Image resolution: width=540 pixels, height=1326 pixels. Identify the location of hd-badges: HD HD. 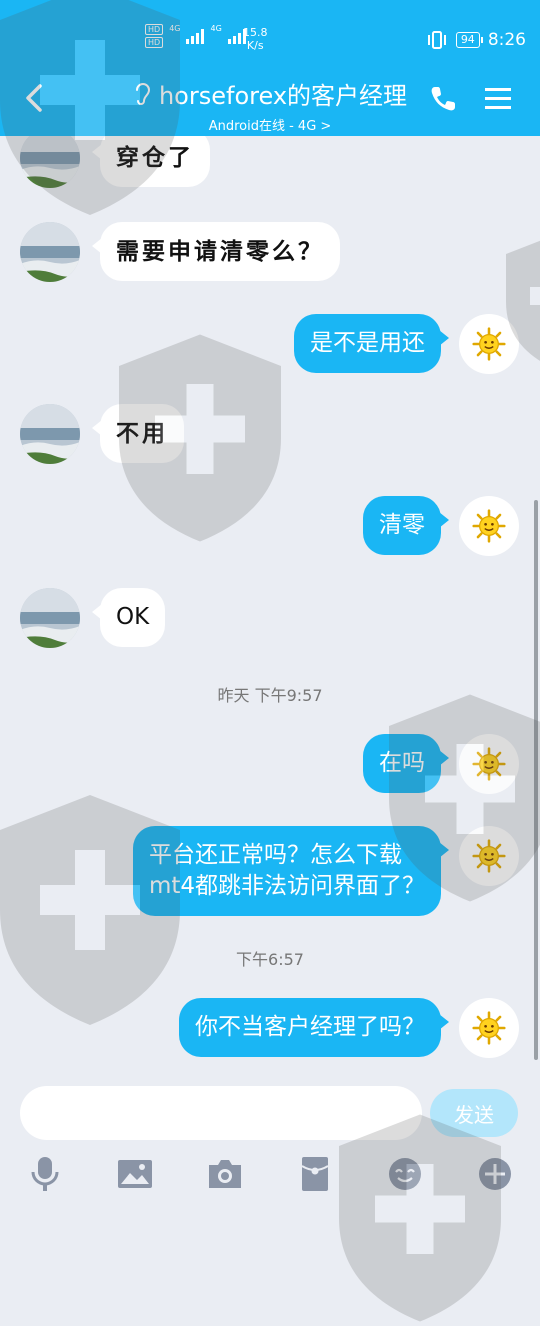
(154, 36).